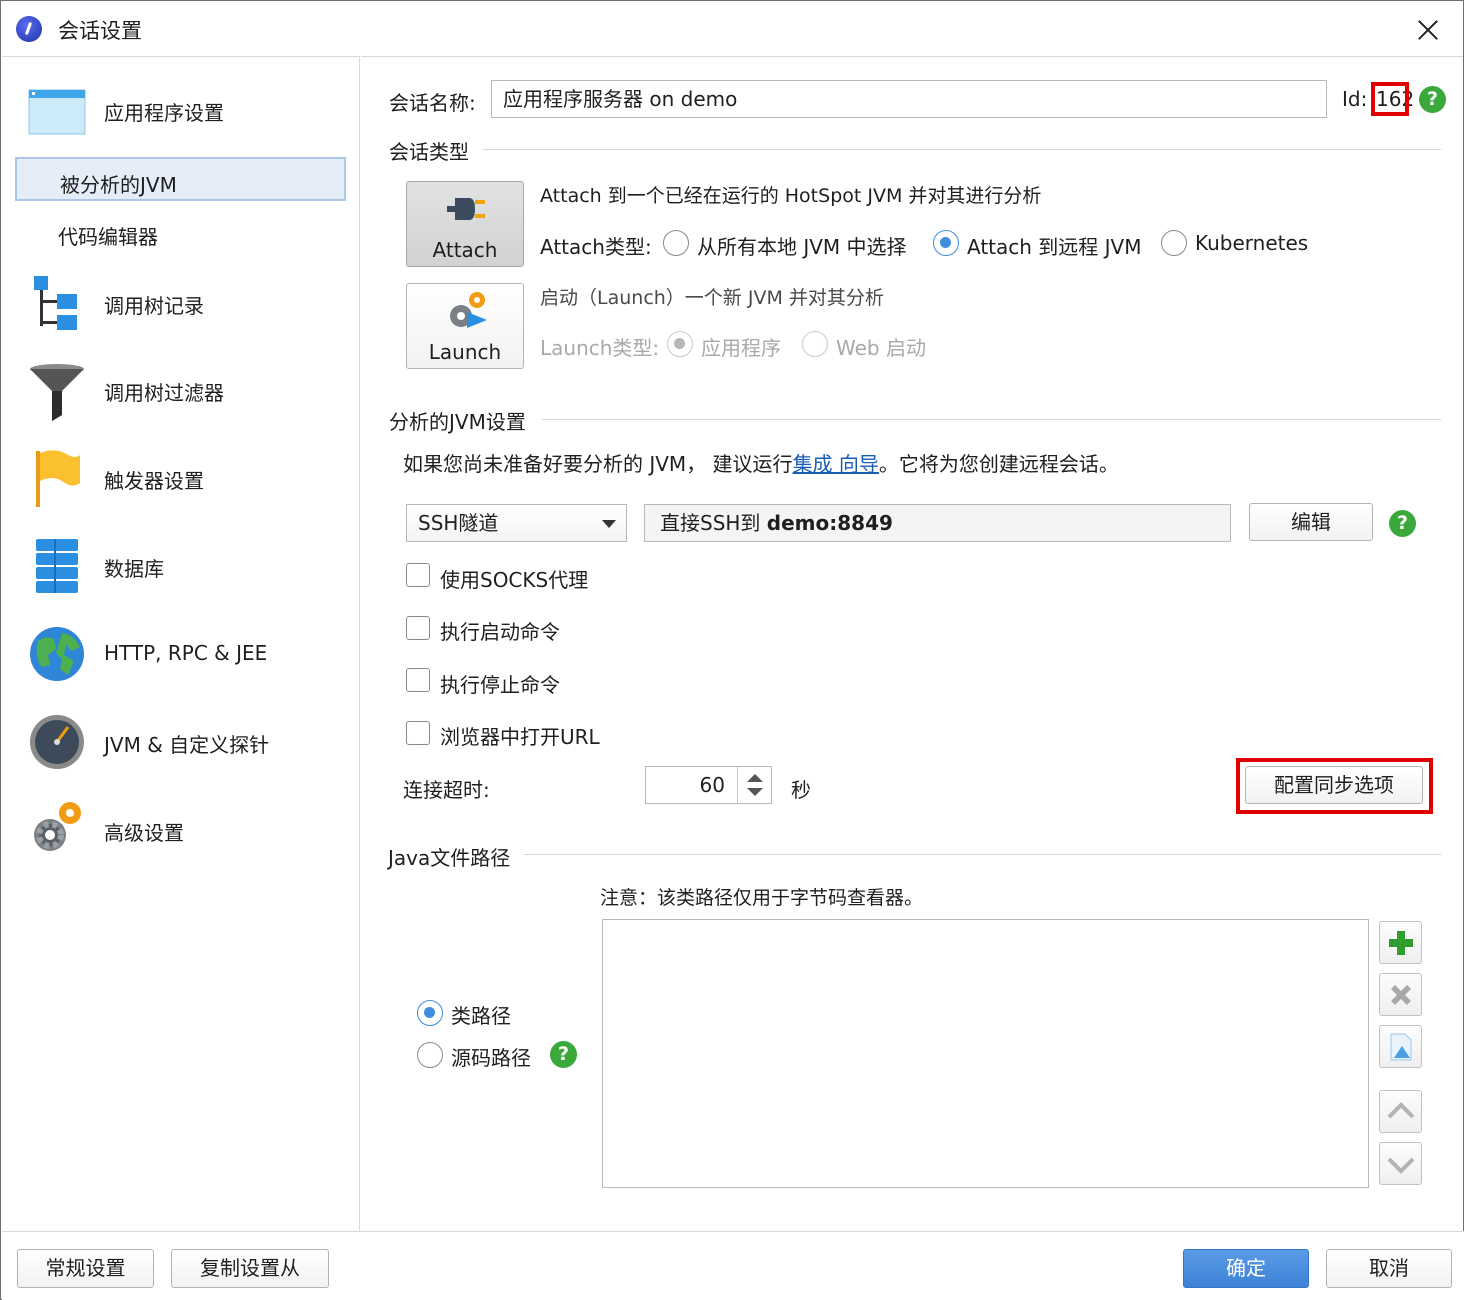 This screenshot has width=1464, height=1300. I want to click on sidebar-item-call-tree-filters: 调用树过滤器, so click(181, 389).